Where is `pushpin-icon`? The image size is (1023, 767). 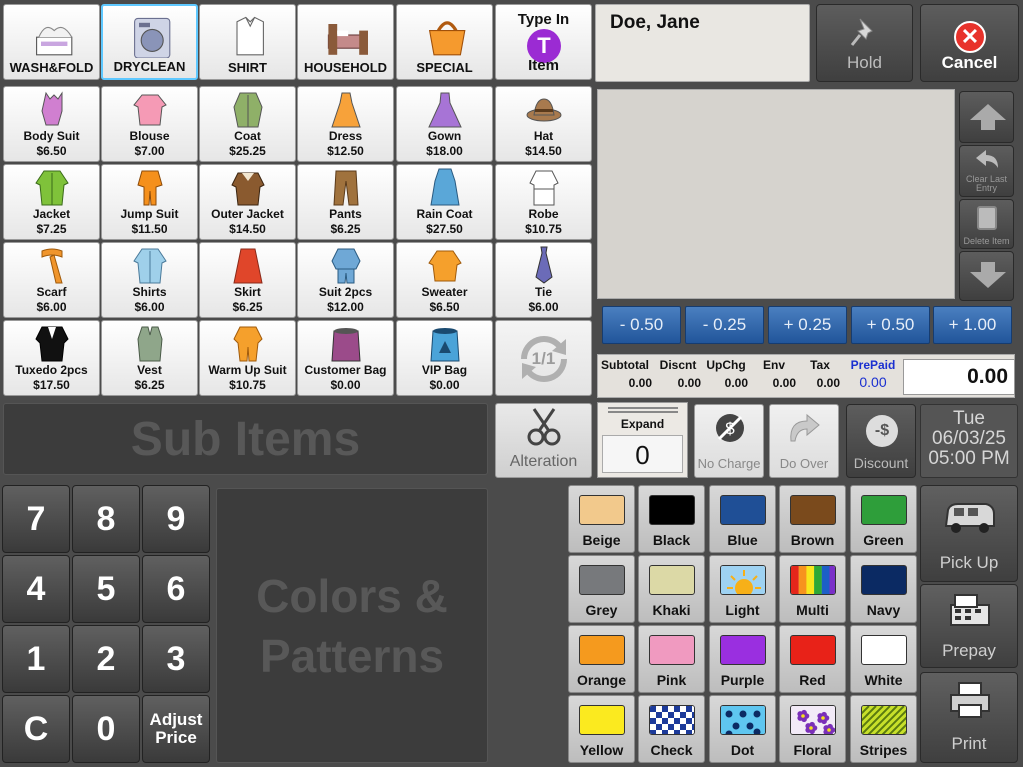
pushpin-icon is located at coordinates (861, 32).